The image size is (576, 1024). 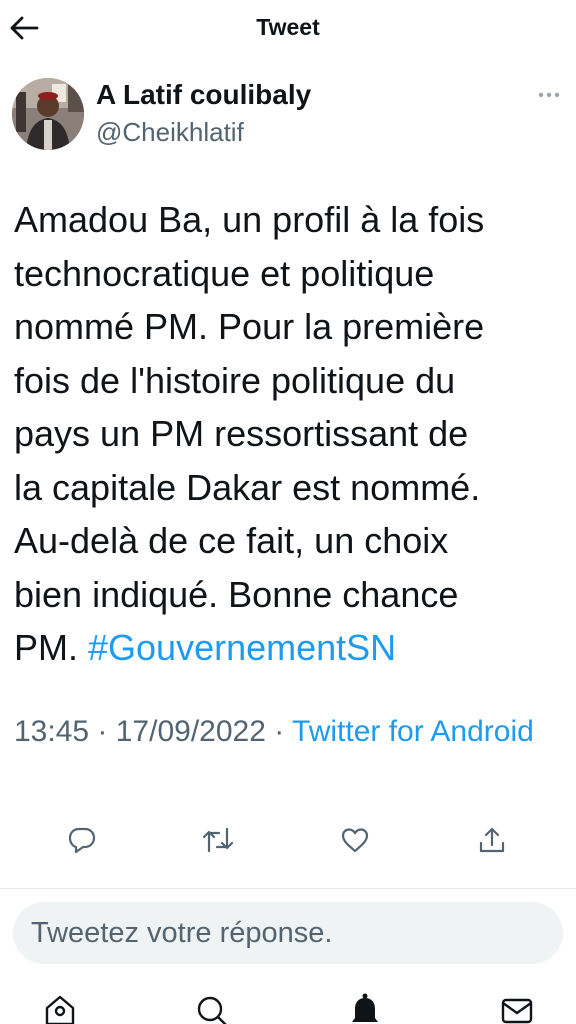 I want to click on tweet-line: technocratique et politique, so click(x=224, y=273).